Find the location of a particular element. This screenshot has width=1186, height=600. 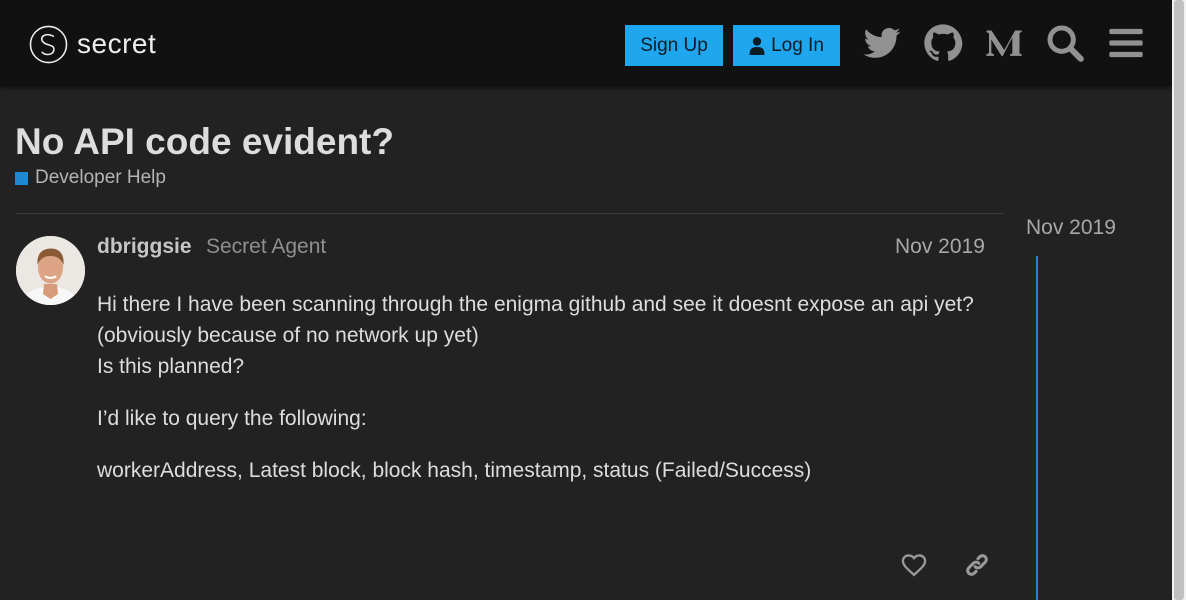

topic-divider is located at coordinates (509, 213).